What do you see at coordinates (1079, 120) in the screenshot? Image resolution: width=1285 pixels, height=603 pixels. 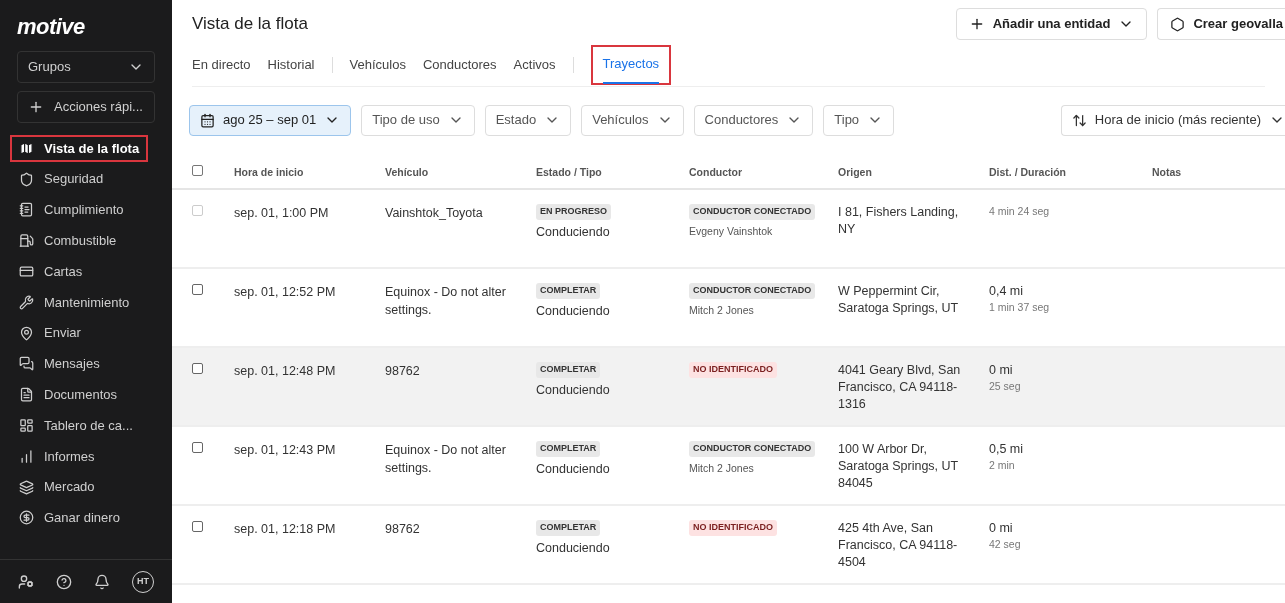 I see `sort-icon` at bounding box center [1079, 120].